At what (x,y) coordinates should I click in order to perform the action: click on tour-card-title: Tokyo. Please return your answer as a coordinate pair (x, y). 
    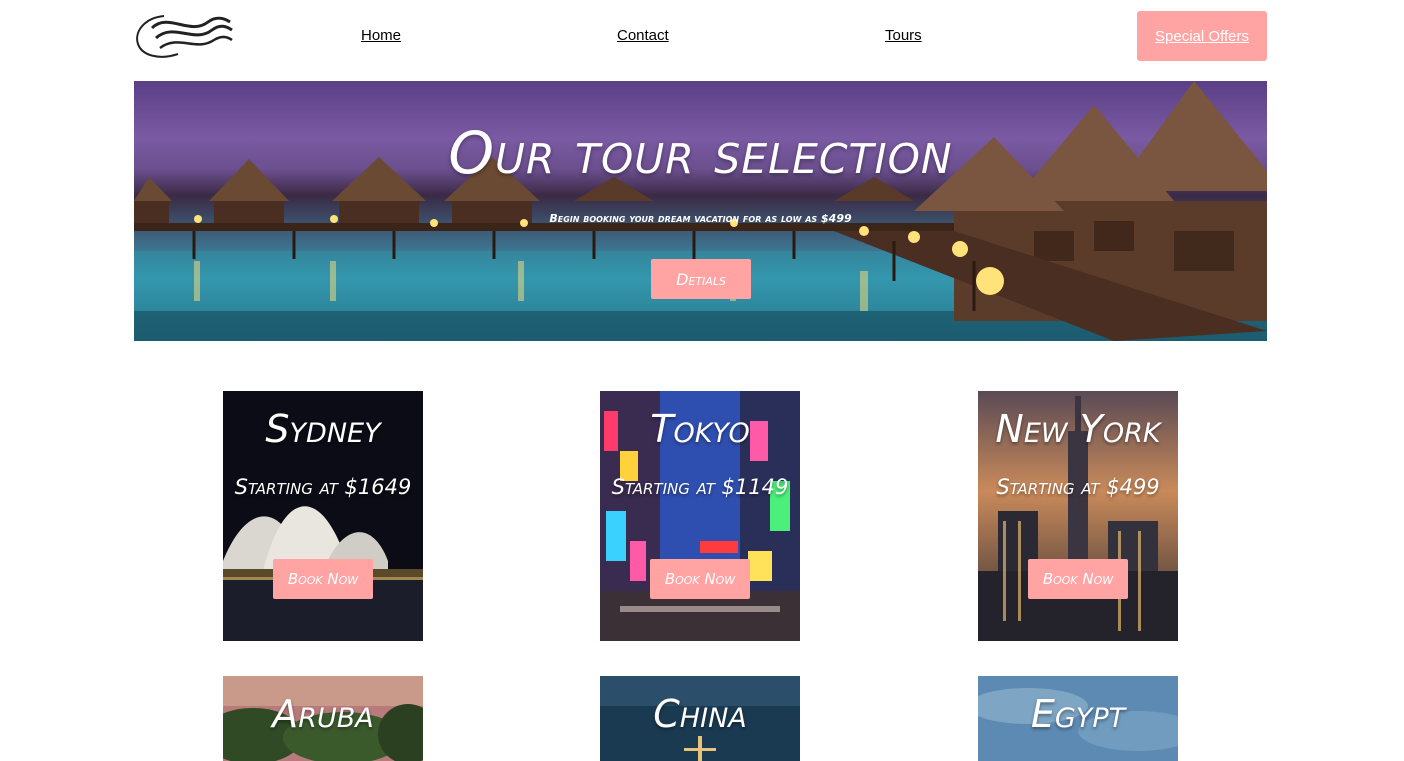
    Looking at the image, I should click on (700, 429).